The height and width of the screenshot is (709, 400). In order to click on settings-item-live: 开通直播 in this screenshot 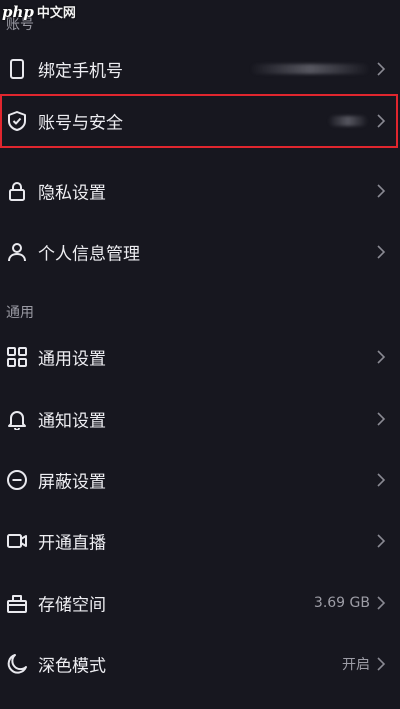, I will do `click(200, 541)`.